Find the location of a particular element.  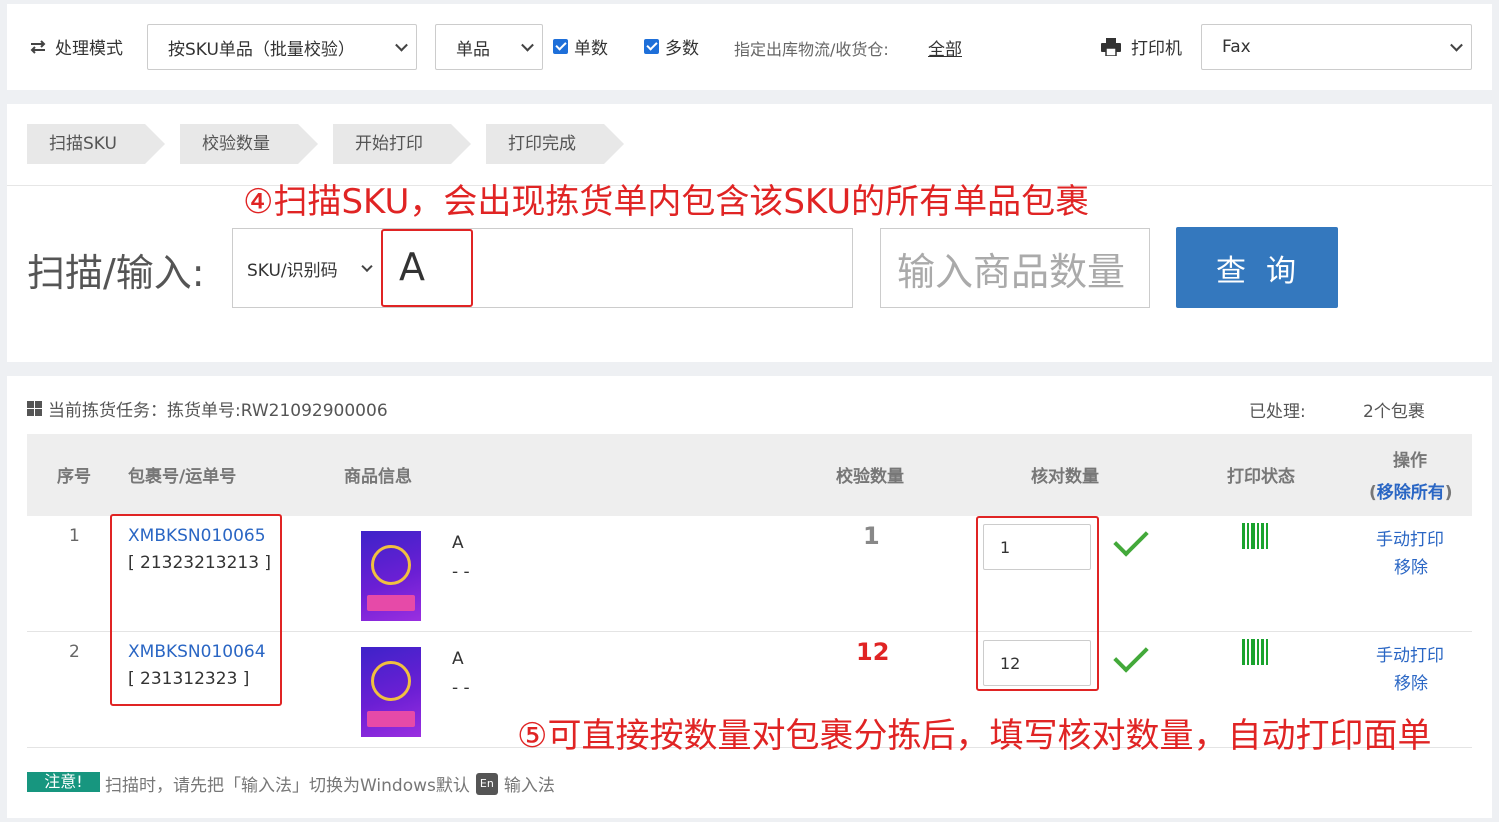

th-product: 商品信息 is located at coordinates (378, 477).